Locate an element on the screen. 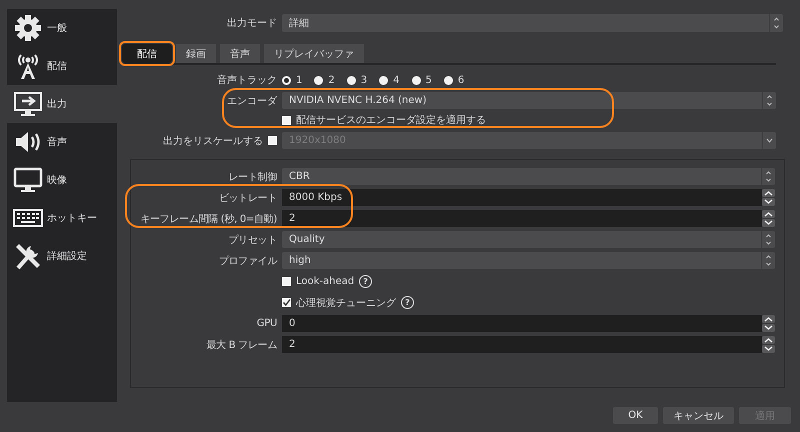 Image resolution: width=800 pixels, height=432 pixels. field-label: キーフレーム間隔 (秒, 0=自動) is located at coordinates (208, 219).